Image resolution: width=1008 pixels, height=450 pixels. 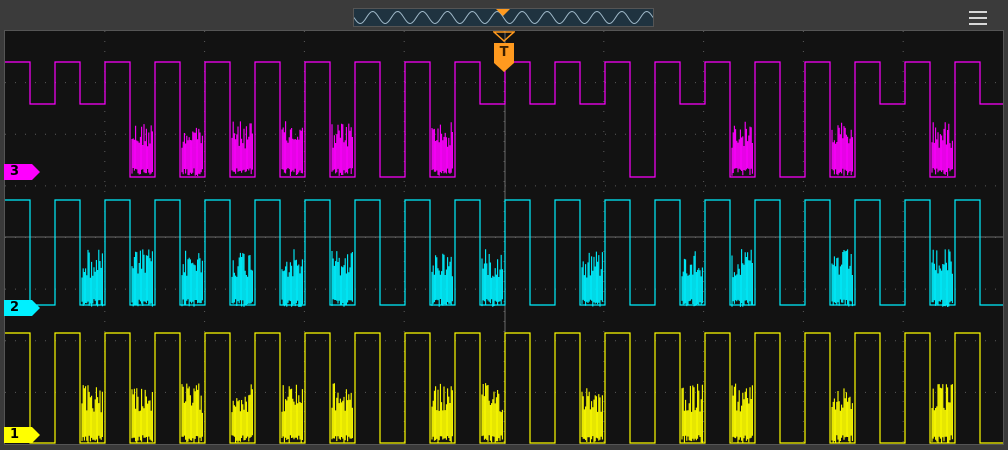 I want to click on trigger-label: T, so click(x=504, y=52).